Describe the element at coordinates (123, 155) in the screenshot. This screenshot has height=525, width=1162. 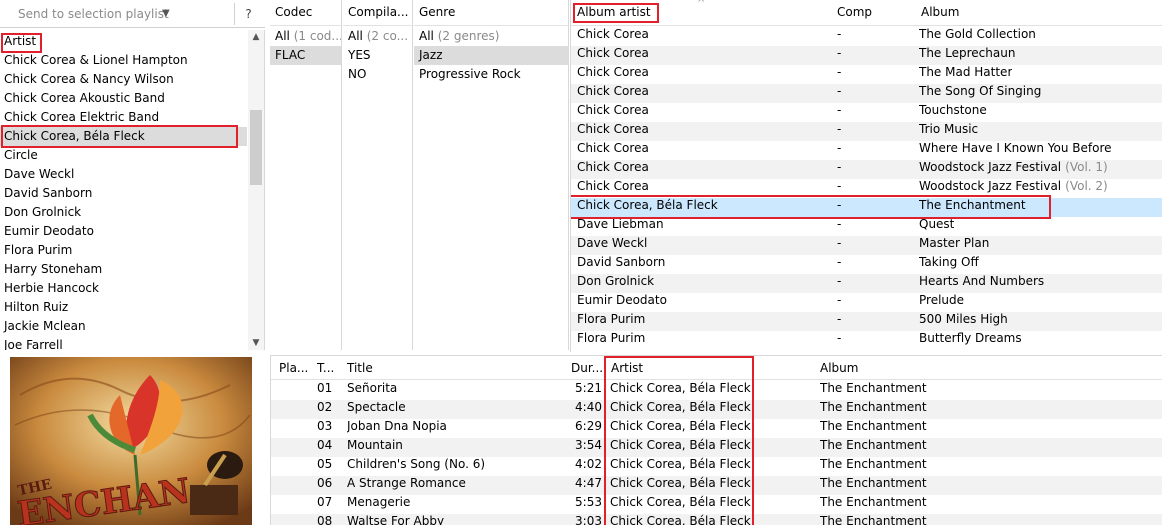
I see `artist-list-item: Circle` at that location.